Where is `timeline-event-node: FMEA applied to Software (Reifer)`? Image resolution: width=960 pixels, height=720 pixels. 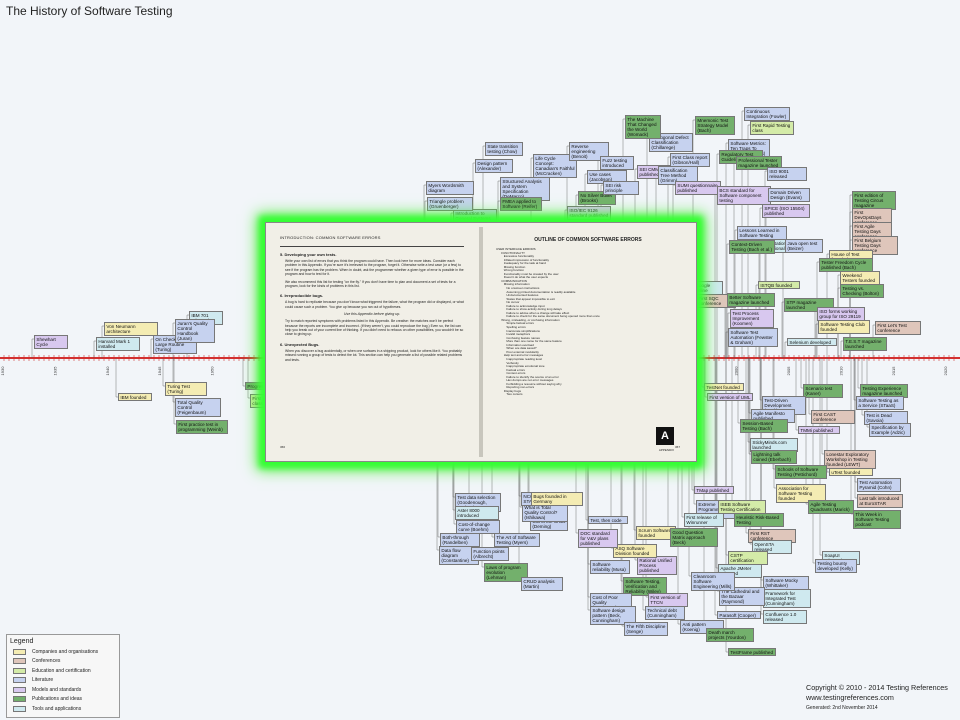
timeline-event-node: FMEA applied to Software (Reifer) is located at coordinates (521, 204).